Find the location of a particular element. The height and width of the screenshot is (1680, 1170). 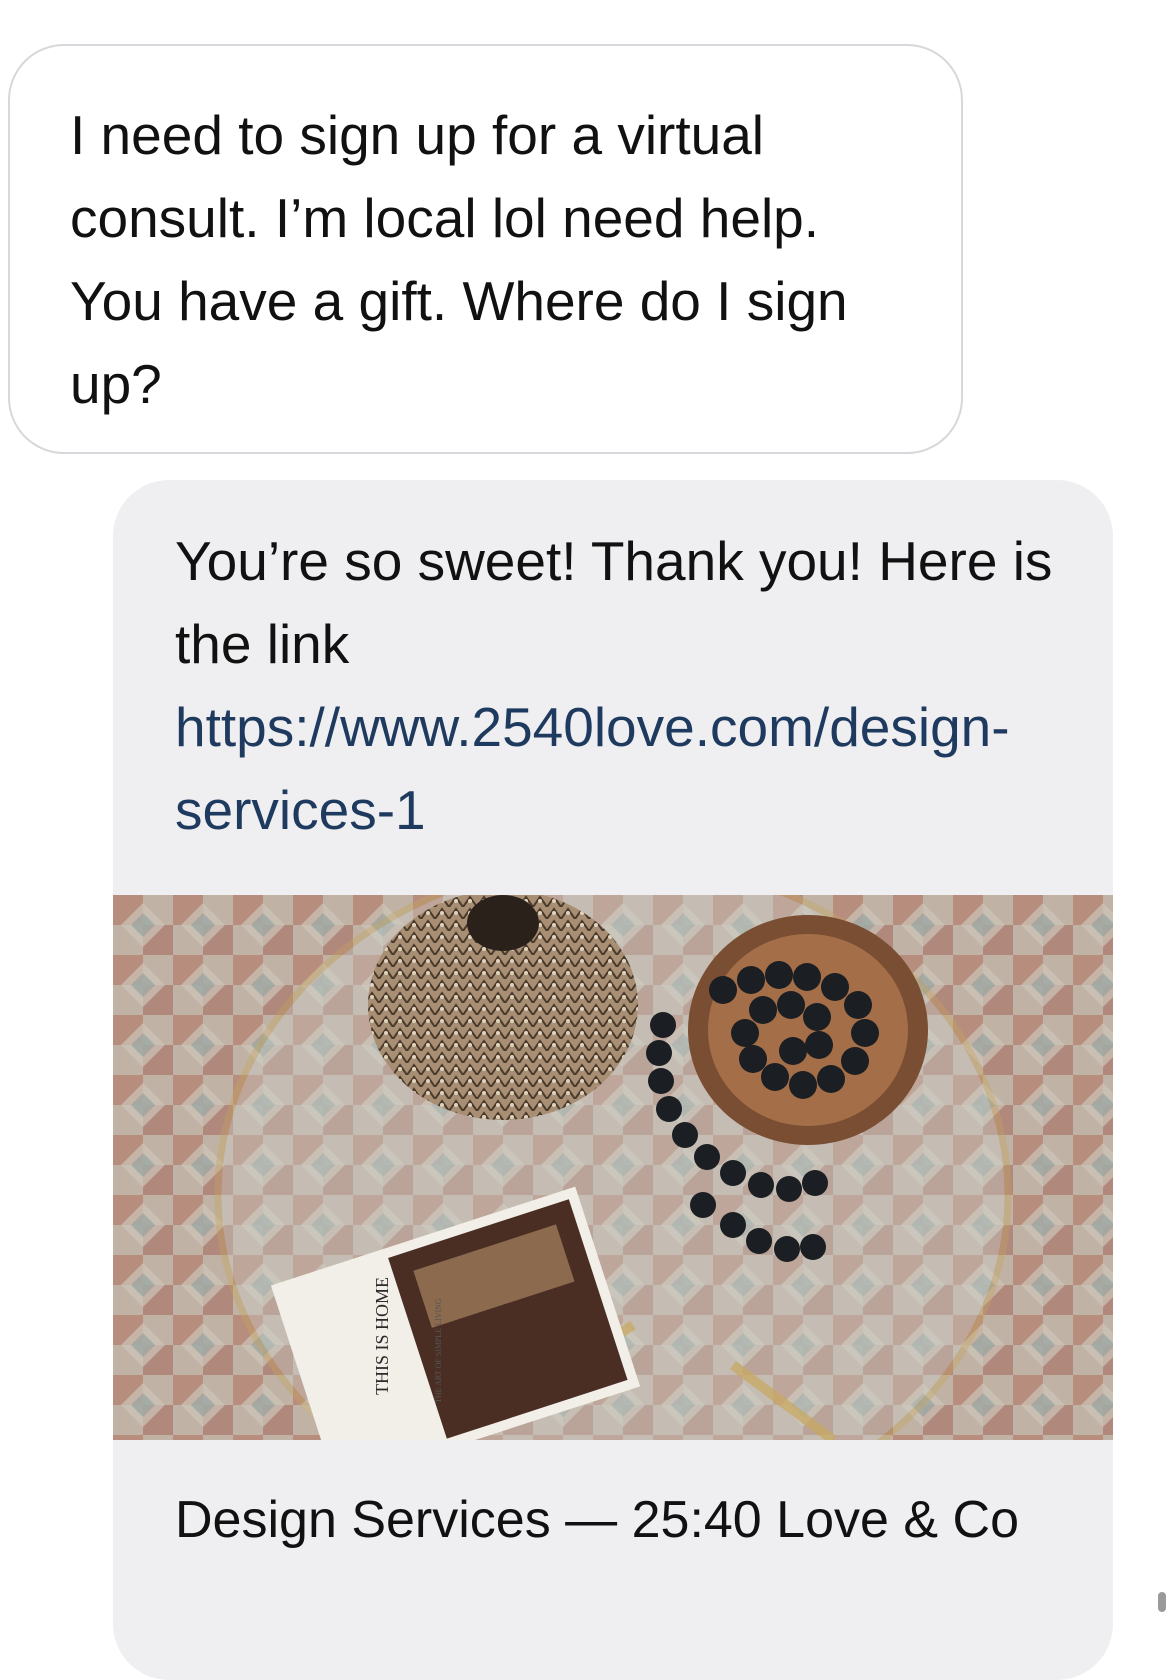

book-subtitle: THE ART OF SIMPLE LIVING is located at coordinates (438, 1350).